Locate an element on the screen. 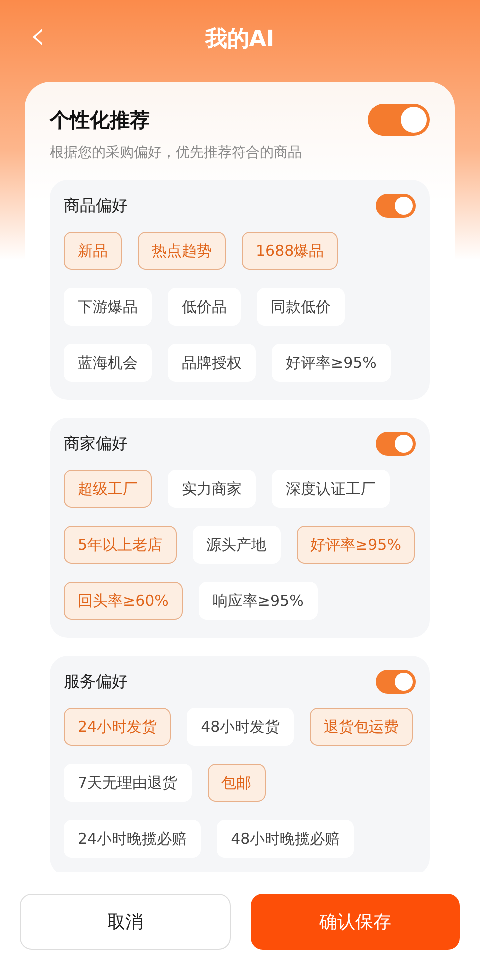 This screenshot has width=480, height=966. description-text: 根据您的采购偏好，优先推荐符合的商品 is located at coordinates (176, 153).